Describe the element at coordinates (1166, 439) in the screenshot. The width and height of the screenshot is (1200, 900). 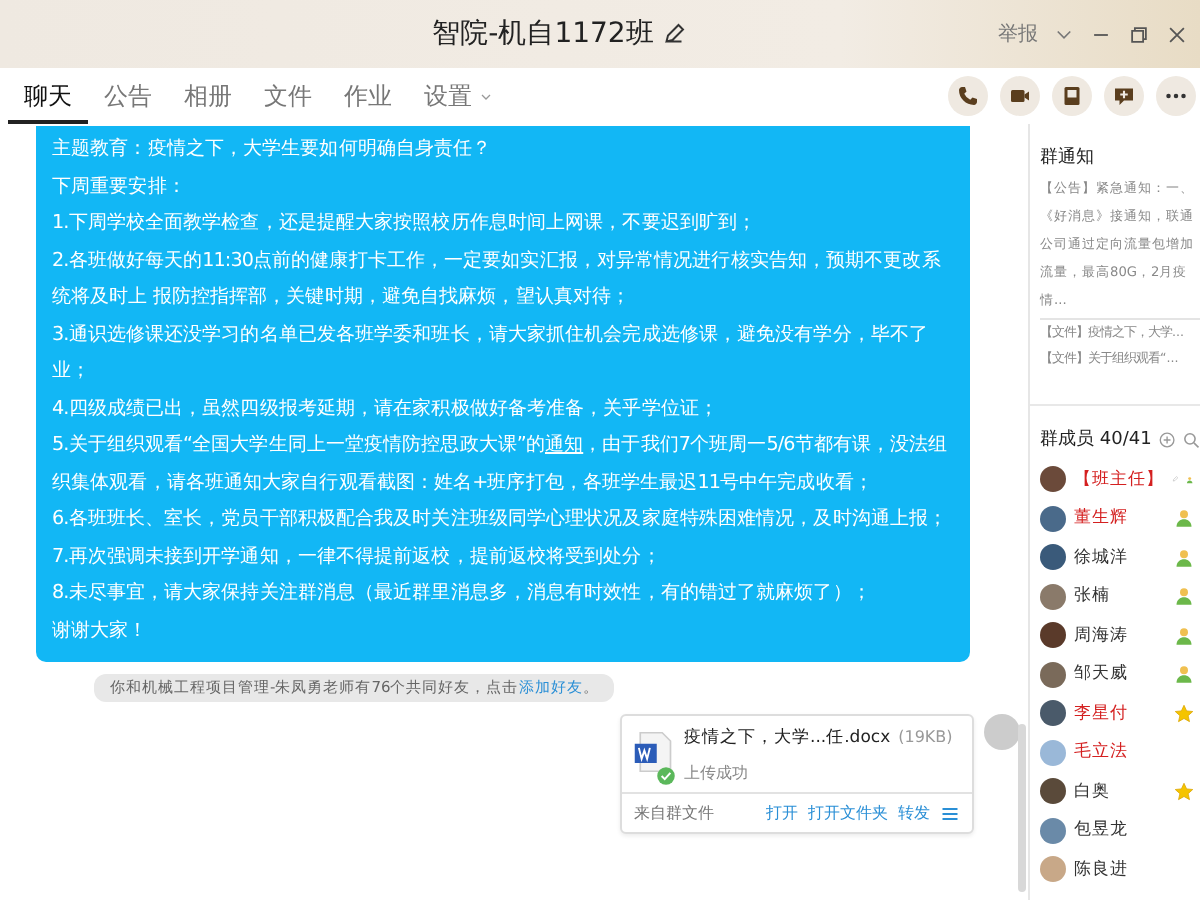
I see `add-member-icon` at that location.